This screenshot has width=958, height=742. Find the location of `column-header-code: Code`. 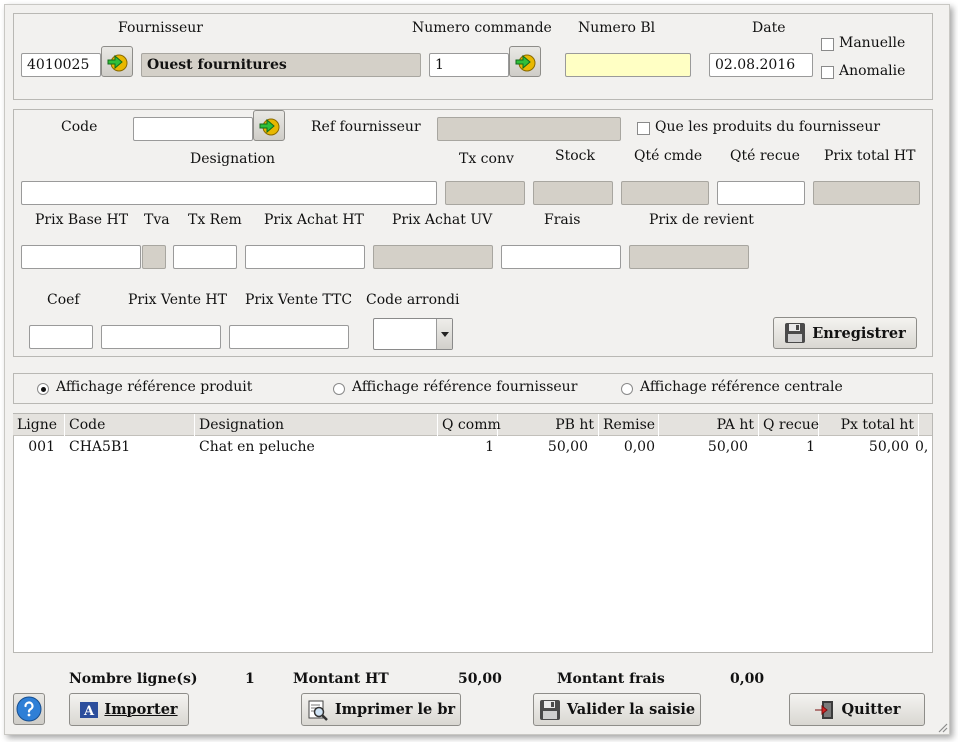

column-header-code: Code is located at coordinates (130, 425).